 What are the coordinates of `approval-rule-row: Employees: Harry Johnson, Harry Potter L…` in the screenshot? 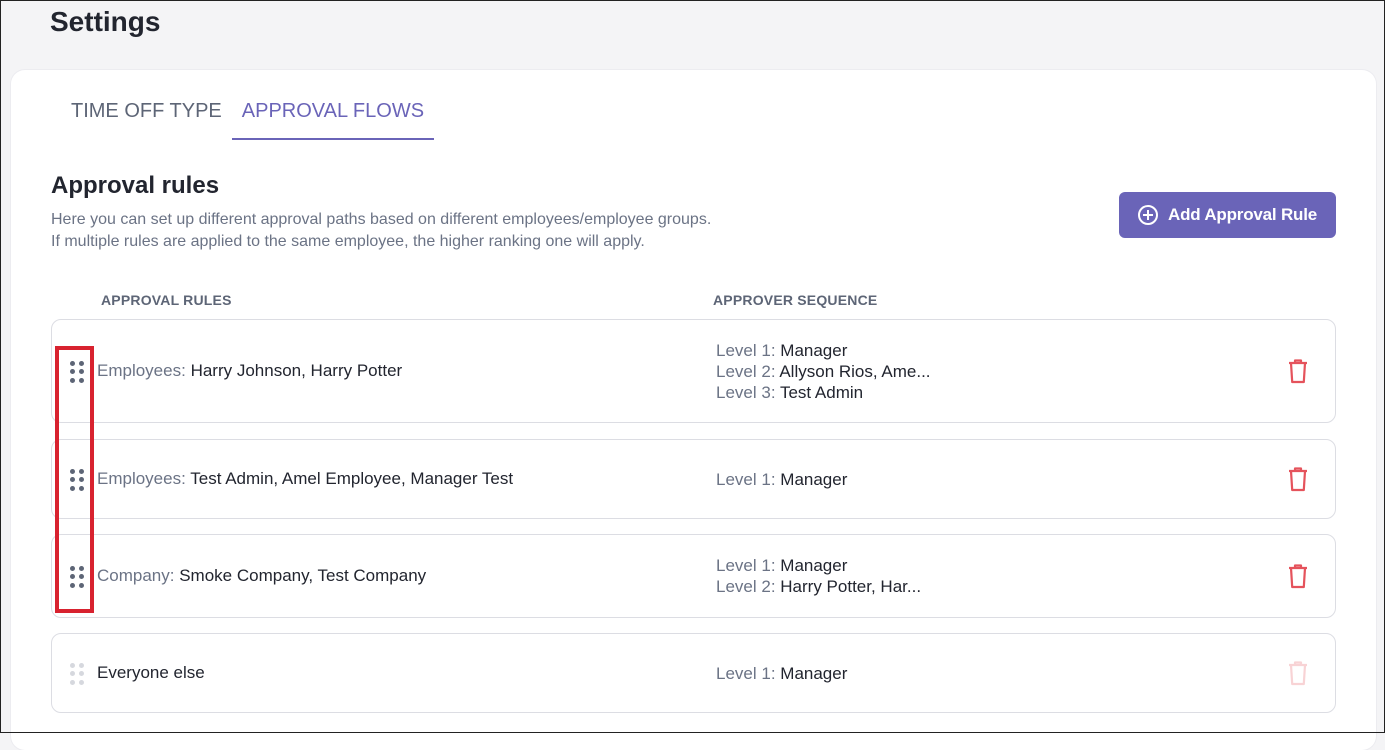 It's located at (693, 371).